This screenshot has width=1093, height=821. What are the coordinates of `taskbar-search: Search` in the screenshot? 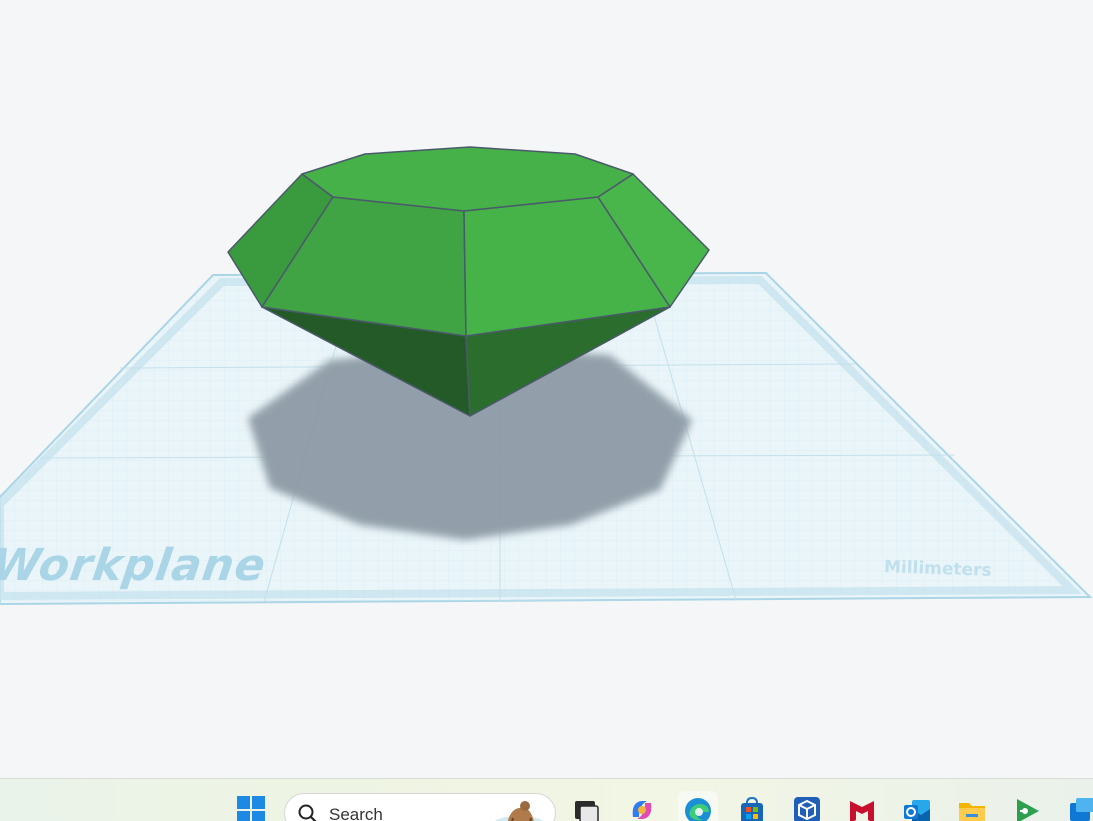 It's located at (420, 807).